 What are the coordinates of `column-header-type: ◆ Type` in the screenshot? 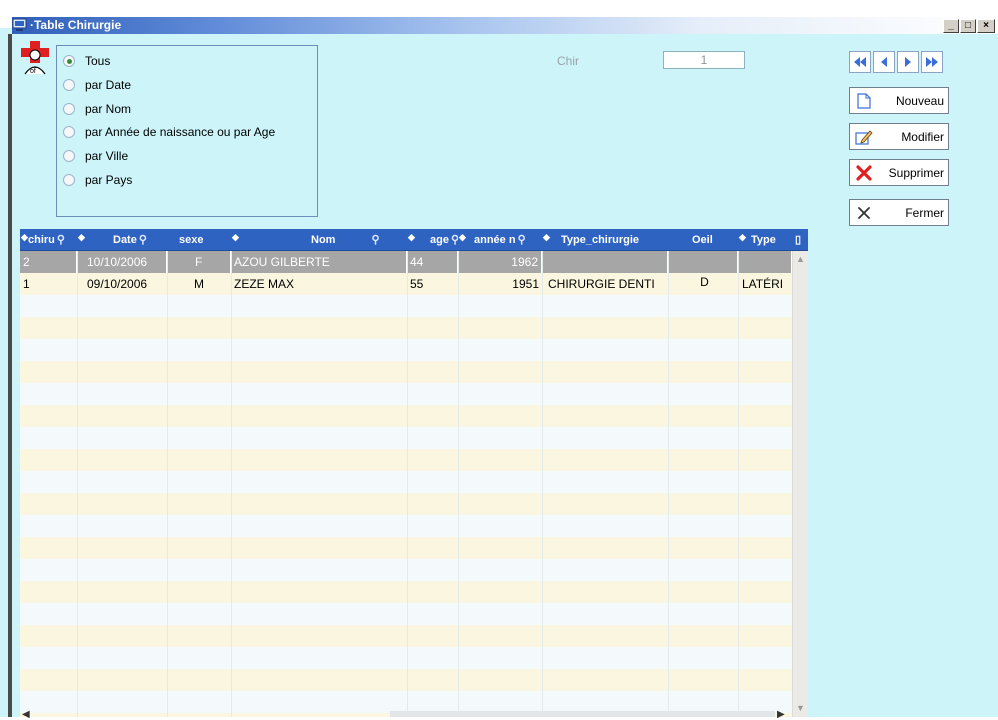 It's located at (765, 240).